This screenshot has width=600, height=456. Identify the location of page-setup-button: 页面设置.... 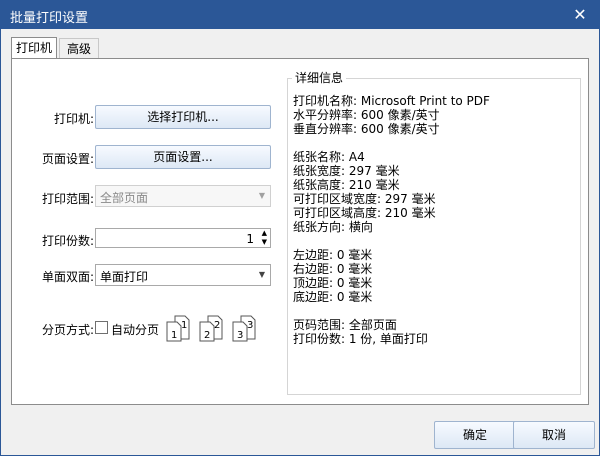
(183, 157).